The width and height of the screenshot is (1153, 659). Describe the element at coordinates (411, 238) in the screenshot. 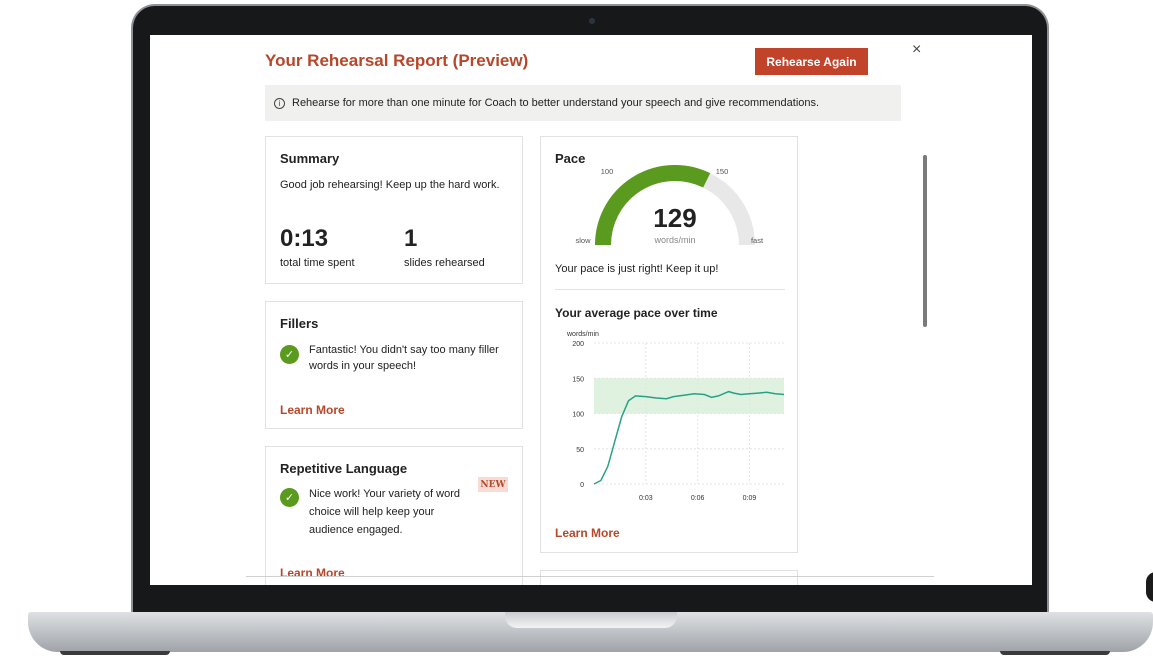

I see `slides-rehearsed-value: 1` at that location.